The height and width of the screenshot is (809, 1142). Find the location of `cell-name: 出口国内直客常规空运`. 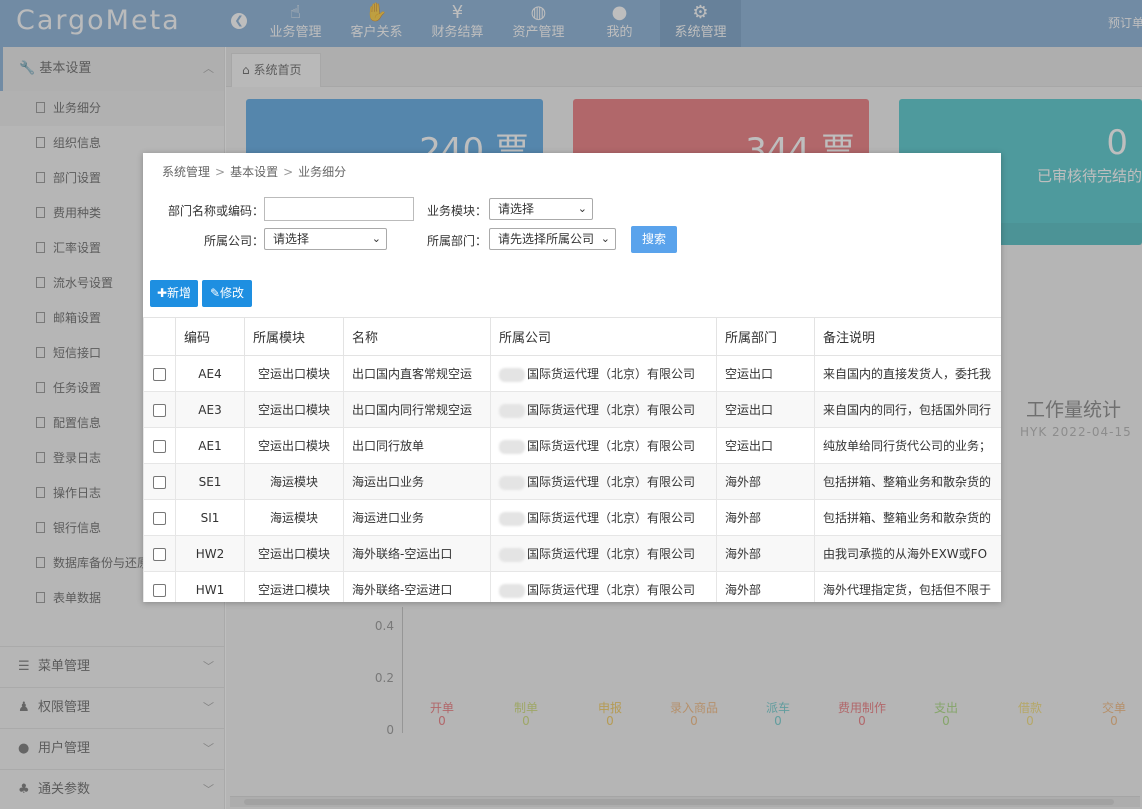

cell-name: 出口国内直客常规空运 is located at coordinates (417, 373).